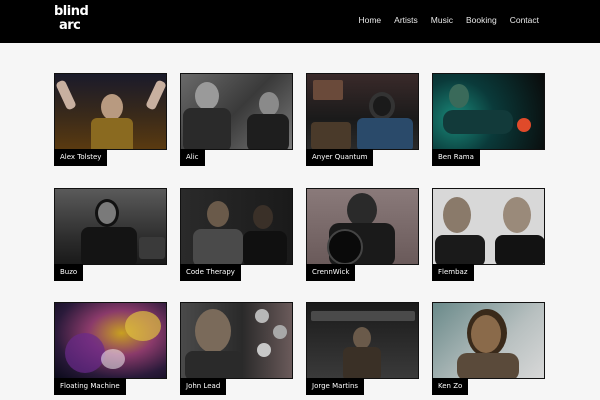  I want to click on artist-name: Alex Tolstey, so click(81, 157).